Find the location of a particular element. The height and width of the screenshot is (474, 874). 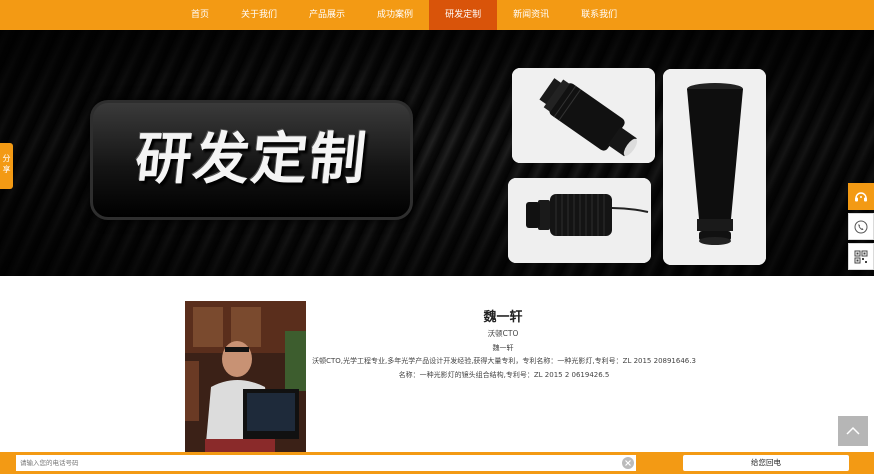

phone-icon is located at coordinates (861, 226).